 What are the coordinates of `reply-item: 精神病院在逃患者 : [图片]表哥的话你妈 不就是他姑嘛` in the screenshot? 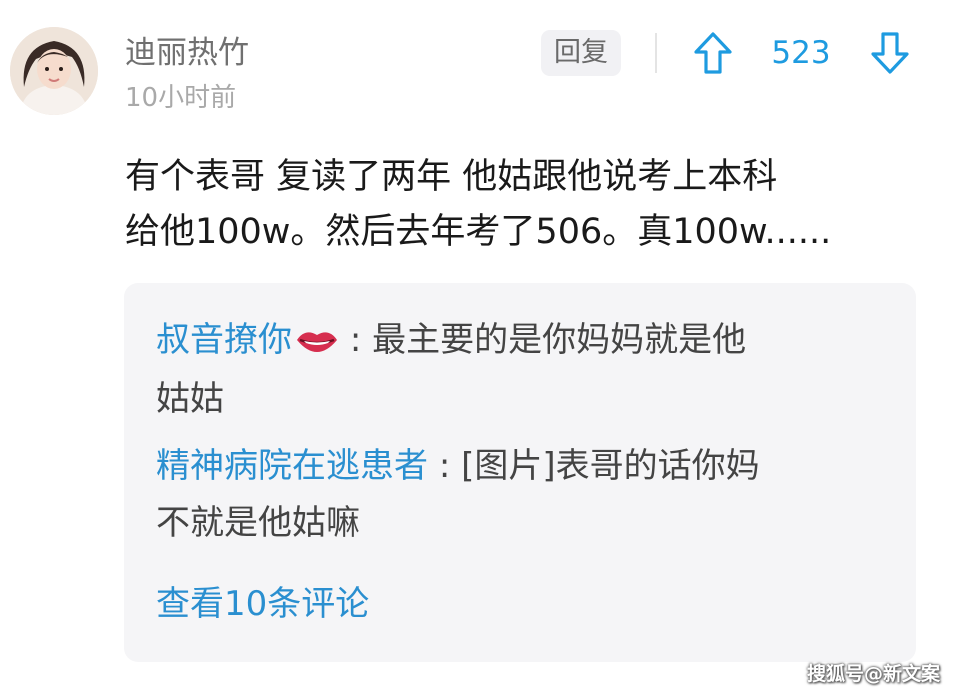 It's located at (526, 495).